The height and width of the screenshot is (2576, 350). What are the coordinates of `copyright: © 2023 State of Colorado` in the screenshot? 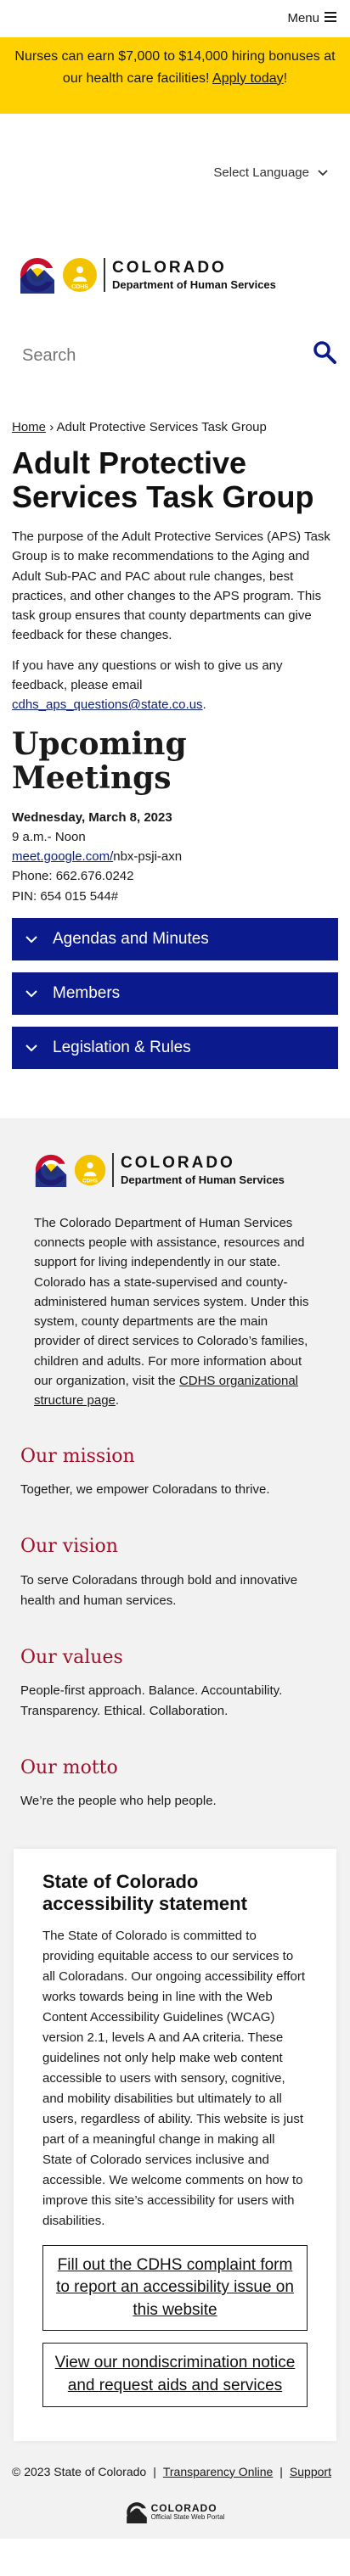 It's located at (79, 2471).